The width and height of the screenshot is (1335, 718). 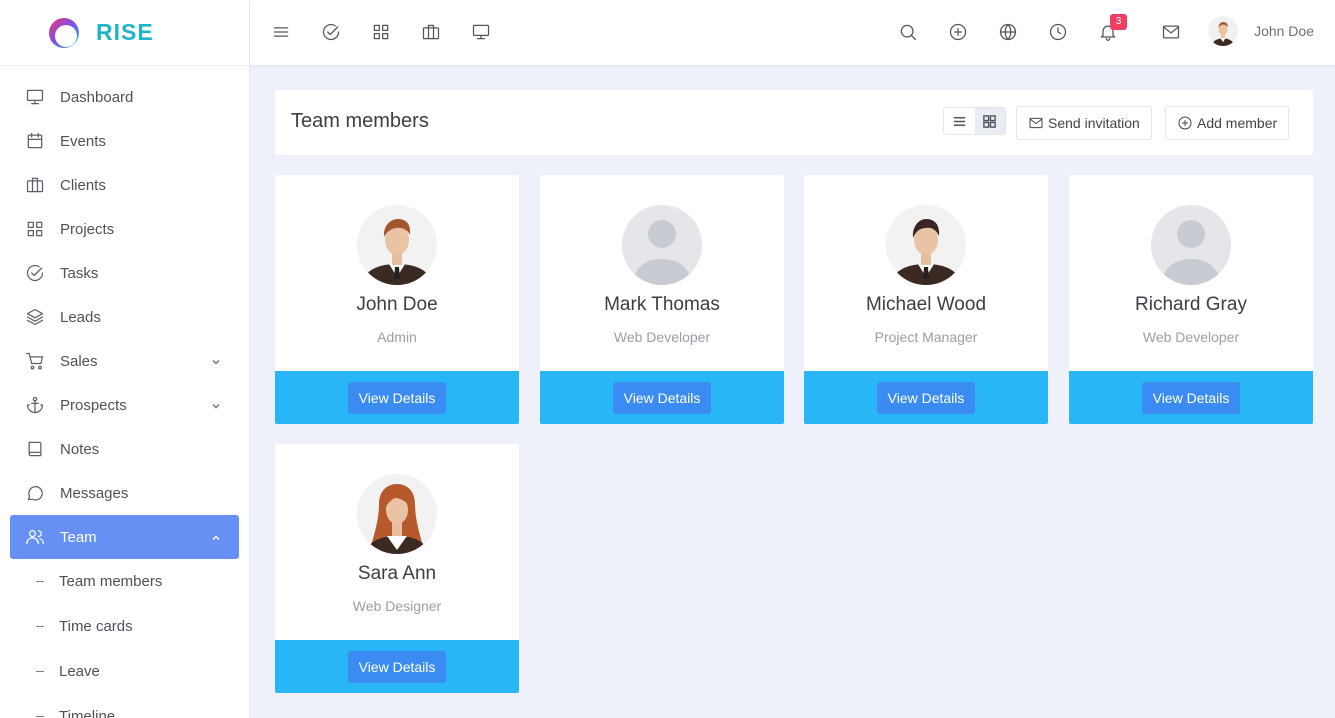 I want to click on sidebar-item-notes: Notes, so click(x=119, y=449).